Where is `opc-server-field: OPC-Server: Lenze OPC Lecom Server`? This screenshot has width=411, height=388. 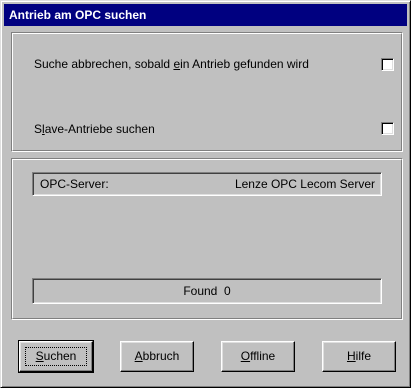
opc-server-field: OPC-Server: Lenze OPC Lecom Server is located at coordinates (207, 184).